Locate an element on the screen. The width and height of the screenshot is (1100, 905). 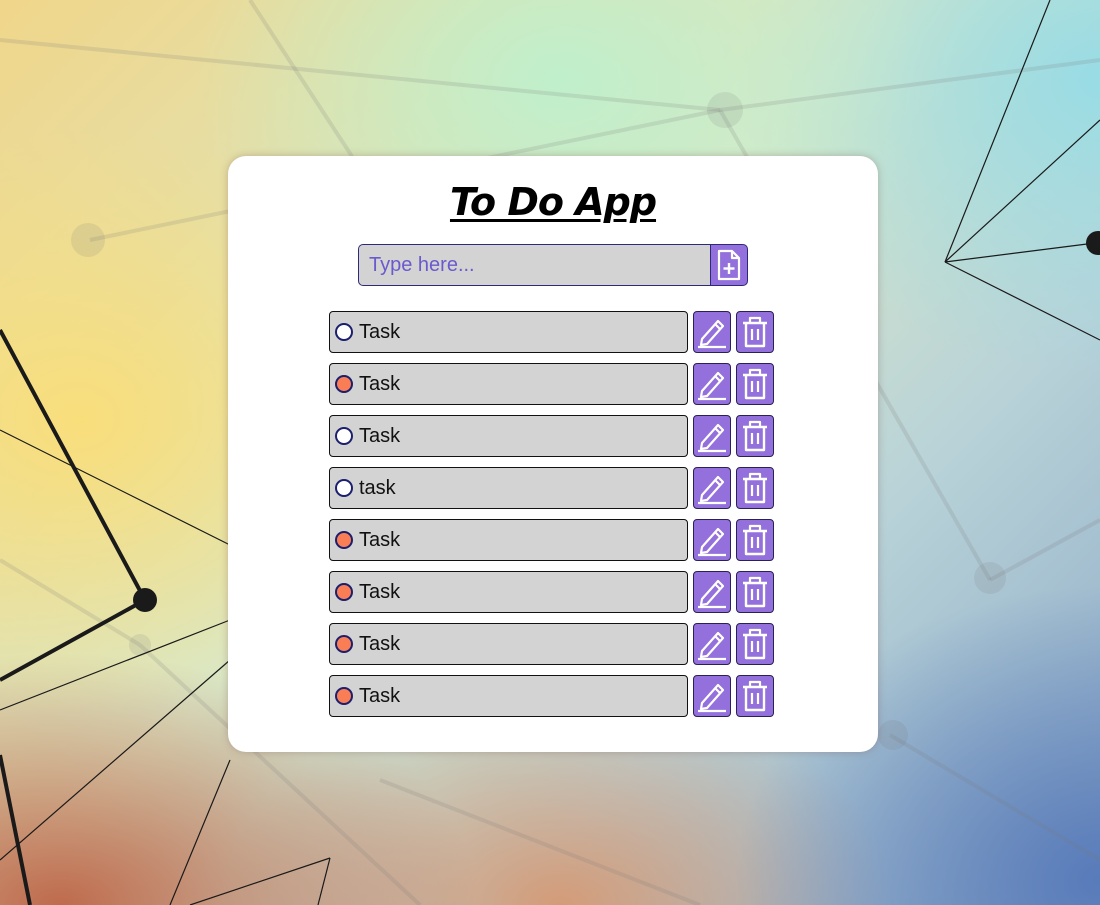
add-task-button is located at coordinates (729, 265).